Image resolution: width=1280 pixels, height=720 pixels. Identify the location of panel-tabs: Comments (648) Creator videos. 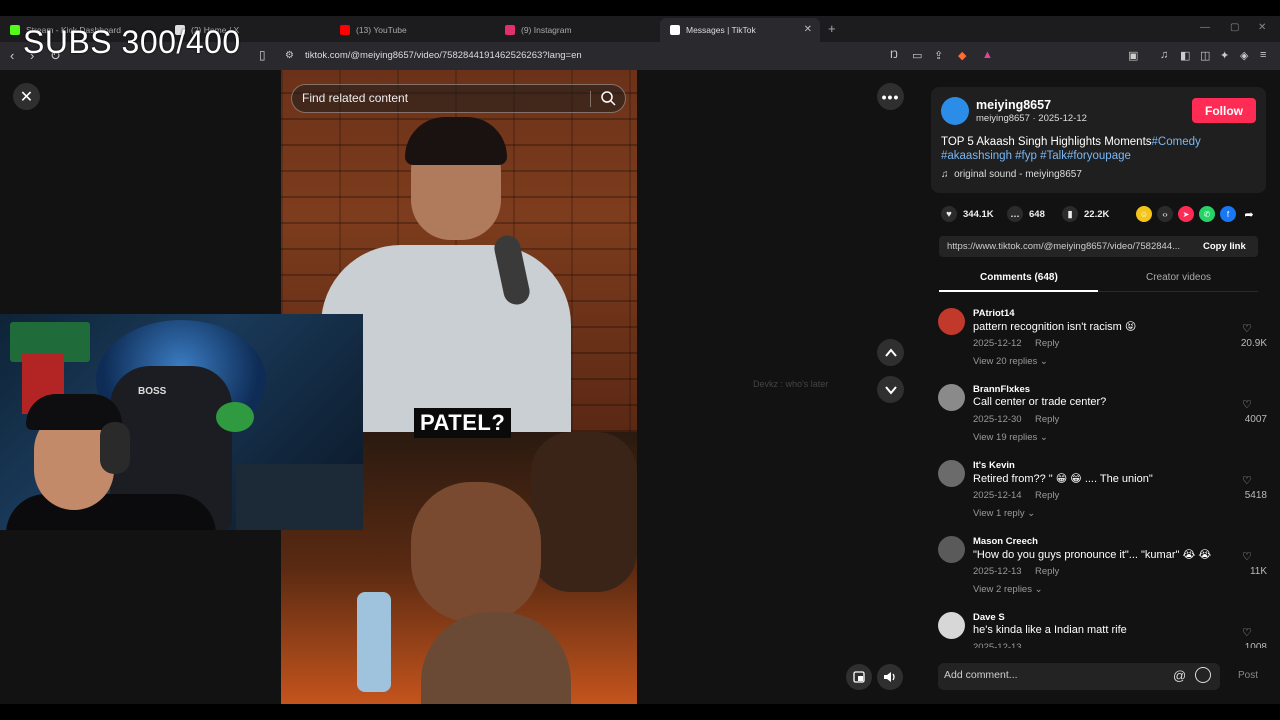
(1098, 279).